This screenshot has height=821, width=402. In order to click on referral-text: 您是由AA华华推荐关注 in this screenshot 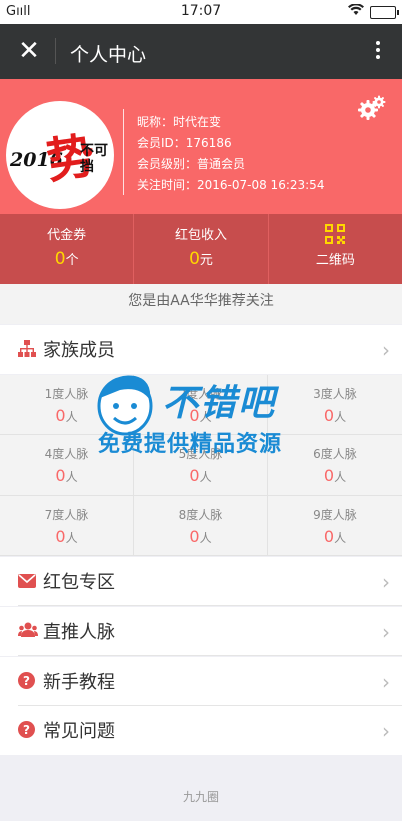, I will do `click(201, 304)`.